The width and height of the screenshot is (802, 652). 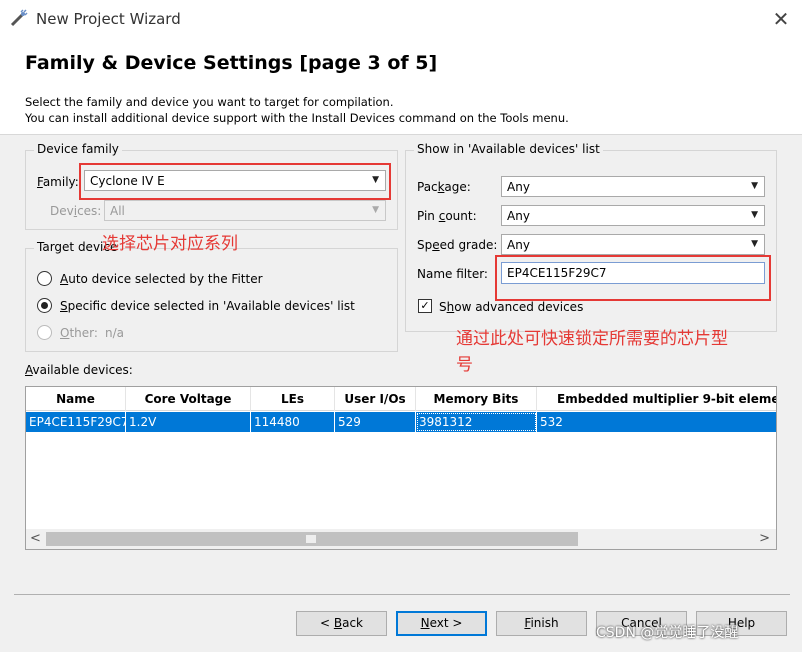 What do you see at coordinates (633, 244) in the screenshot?
I see `speed-grade-select: Any ▼` at bounding box center [633, 244].